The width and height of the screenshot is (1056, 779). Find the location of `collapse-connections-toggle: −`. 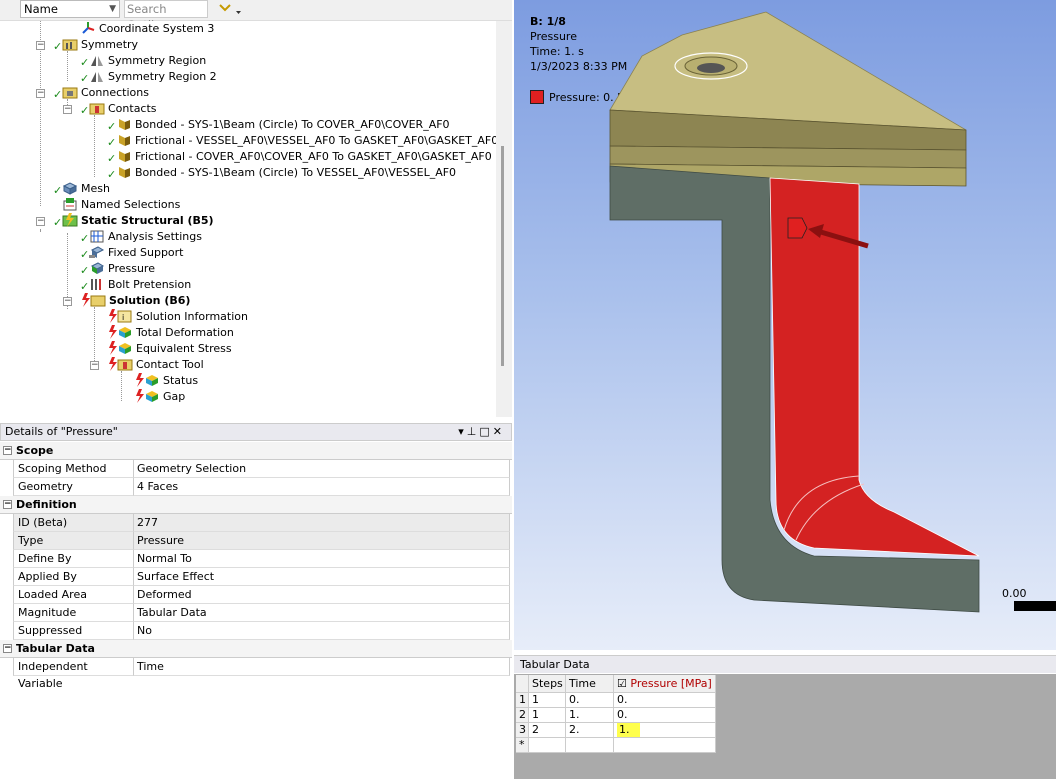

collapse-connections-toggle: − is located at coordinates (40, 93).